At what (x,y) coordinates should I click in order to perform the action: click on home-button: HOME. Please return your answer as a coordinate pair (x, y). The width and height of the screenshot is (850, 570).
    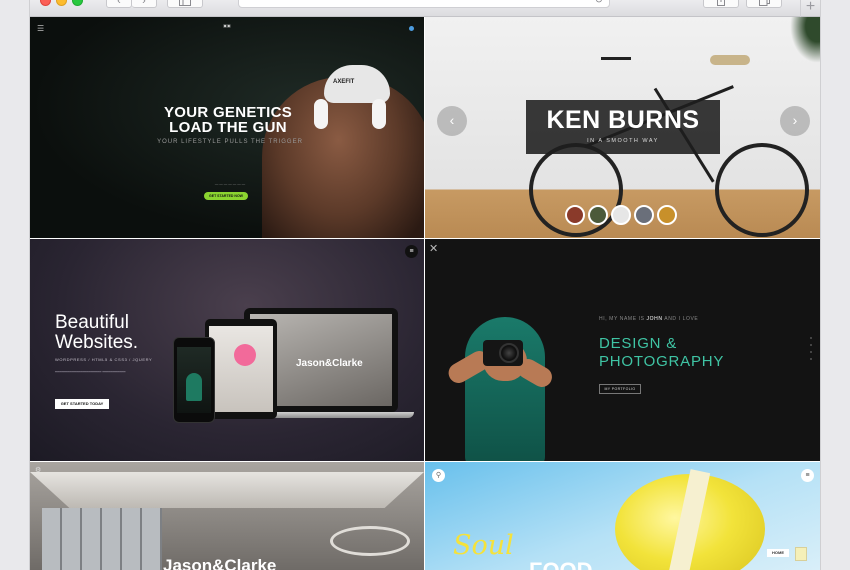
    Looking at the image, I should click on (778, 553).